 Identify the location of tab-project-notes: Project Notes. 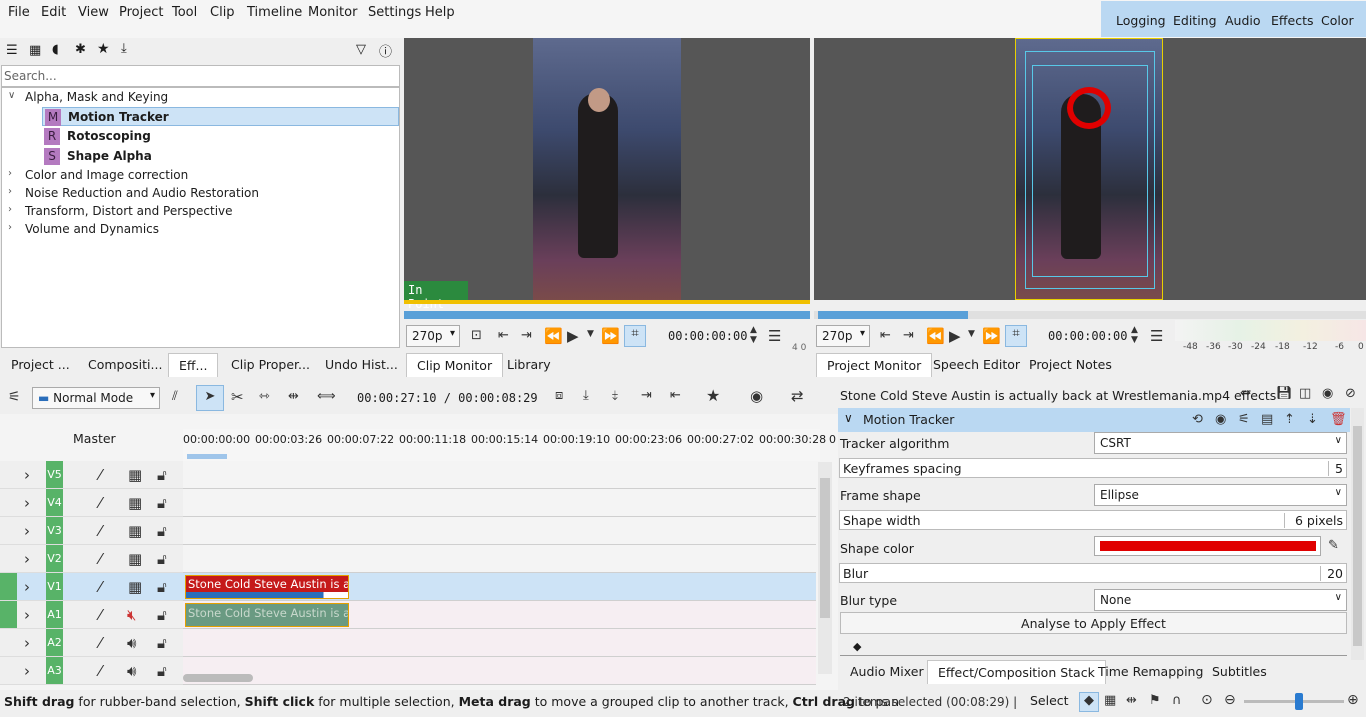
(1070, 364).